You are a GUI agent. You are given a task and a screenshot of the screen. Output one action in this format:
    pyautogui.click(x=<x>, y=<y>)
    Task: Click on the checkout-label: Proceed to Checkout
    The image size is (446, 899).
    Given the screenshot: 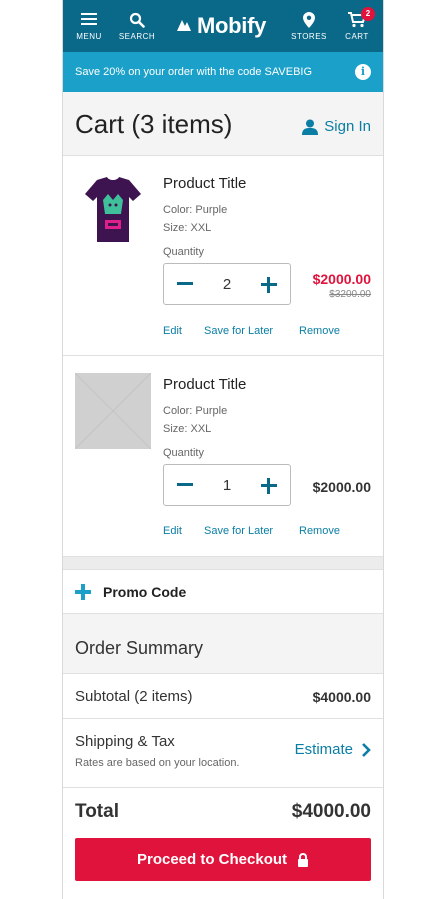 What is the action you would take?
    pyautogui.click(x=212, y=859)
    